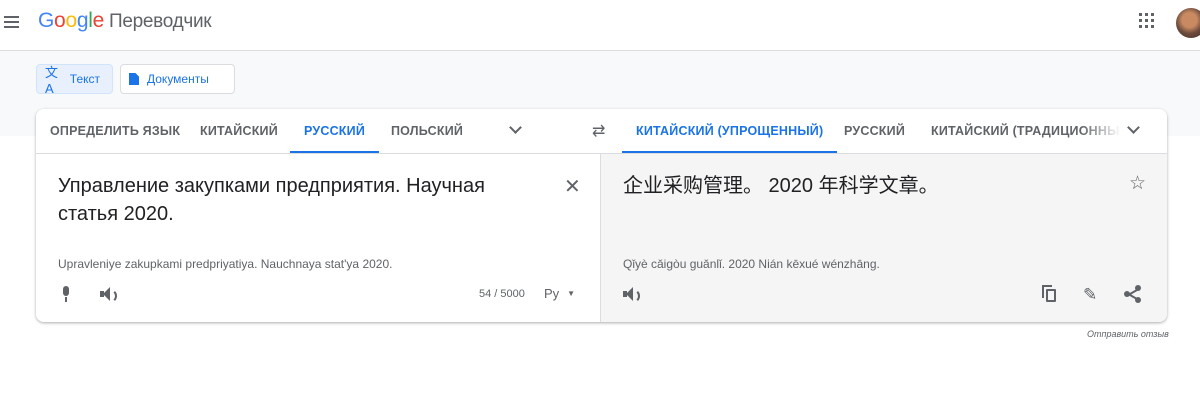 The image size is (1200, 398). I want to click on save-translation-star-icon: ☆, so click(1137, 183).